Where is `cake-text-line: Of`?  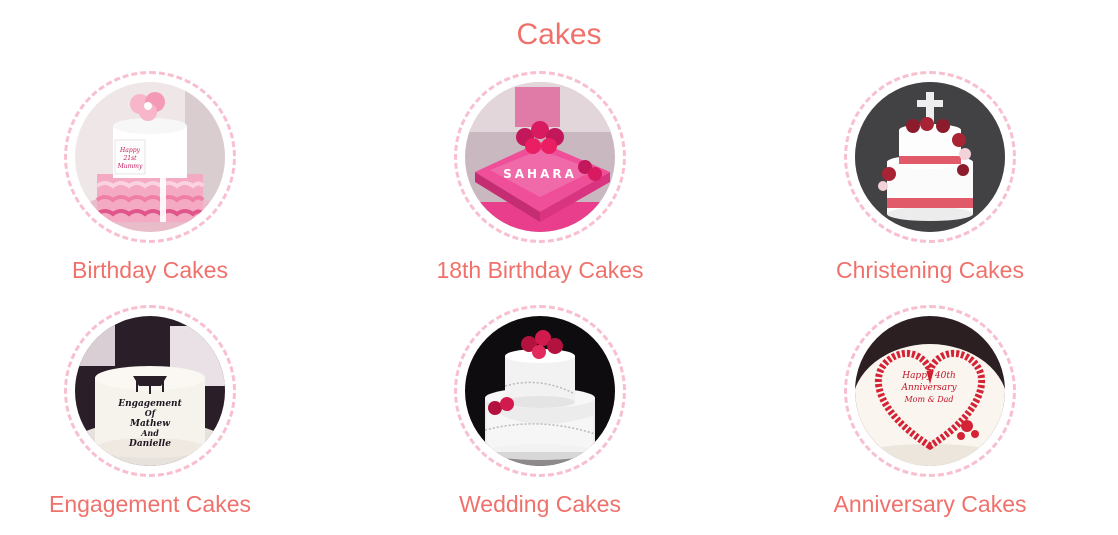 cake-text-line: Of is located at coordinates (151, 413).